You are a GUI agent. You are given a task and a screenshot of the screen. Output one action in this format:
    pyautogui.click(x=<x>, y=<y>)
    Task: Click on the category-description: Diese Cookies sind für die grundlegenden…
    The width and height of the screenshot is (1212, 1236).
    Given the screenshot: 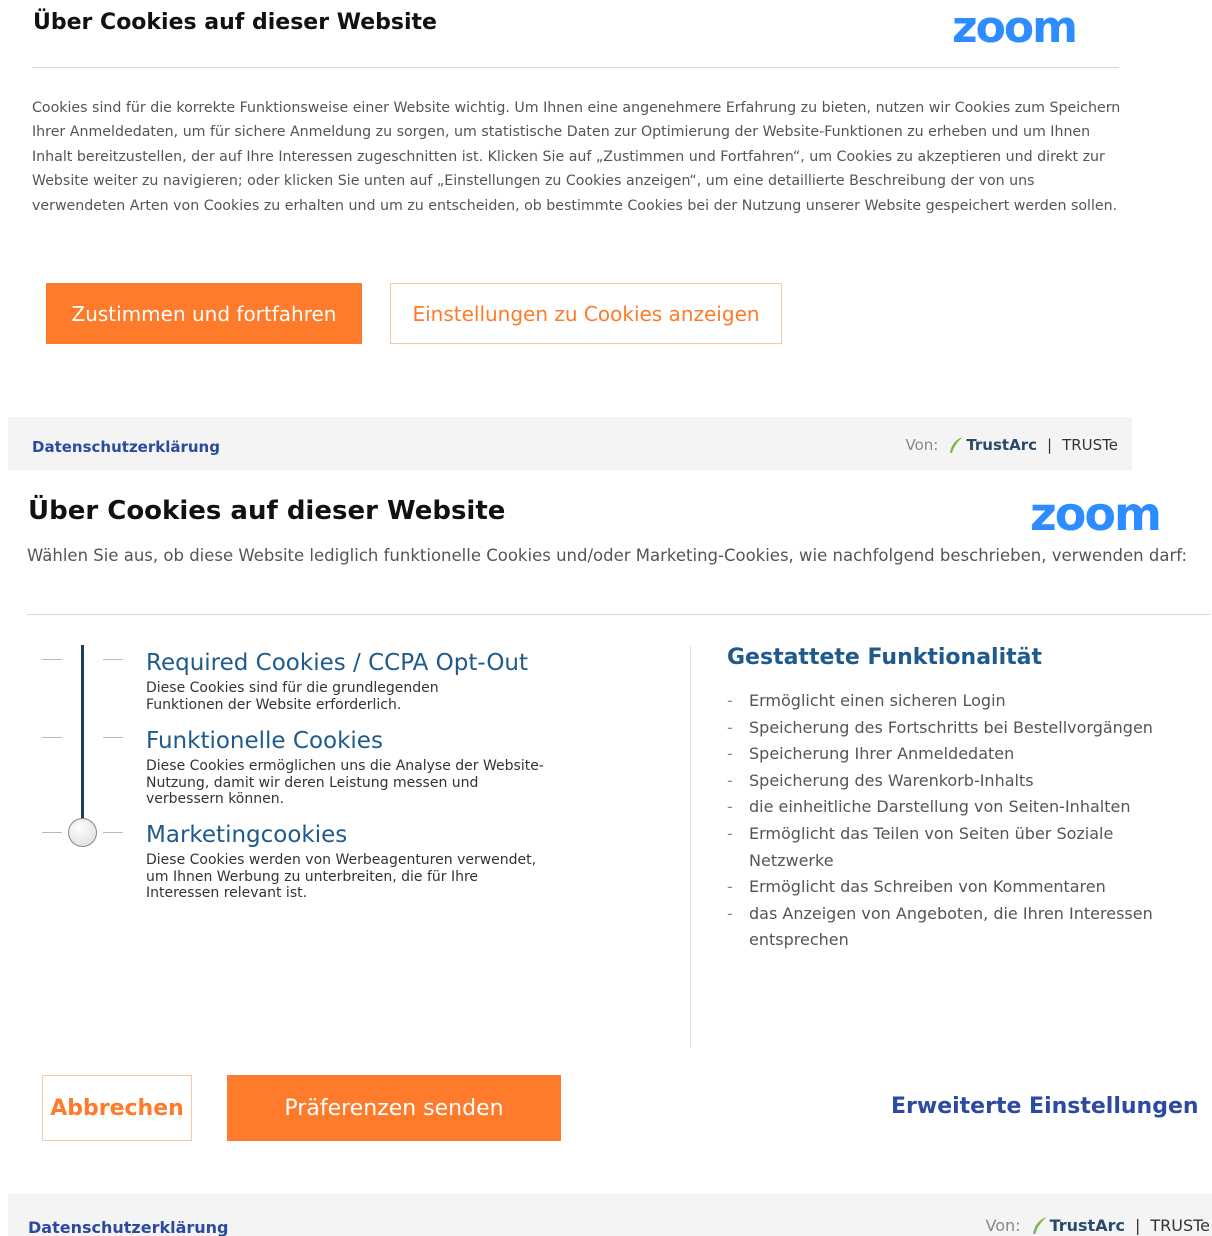 What is the action you would take?
    pyautogui.click(x=292, y=696)
    